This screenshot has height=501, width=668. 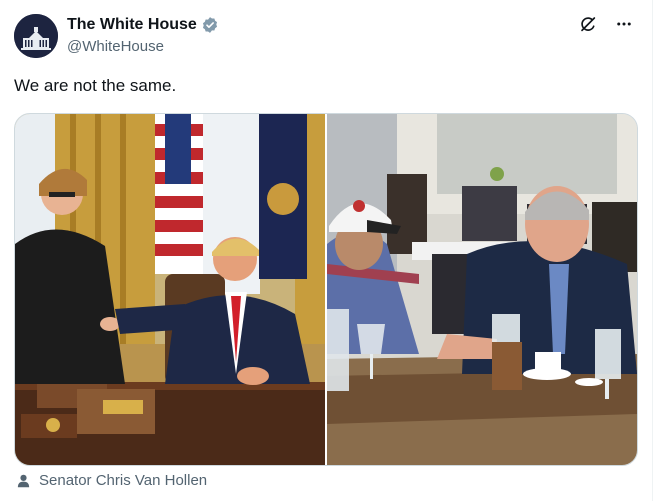 I want to click on header-actions, so click(x=606, y=24).